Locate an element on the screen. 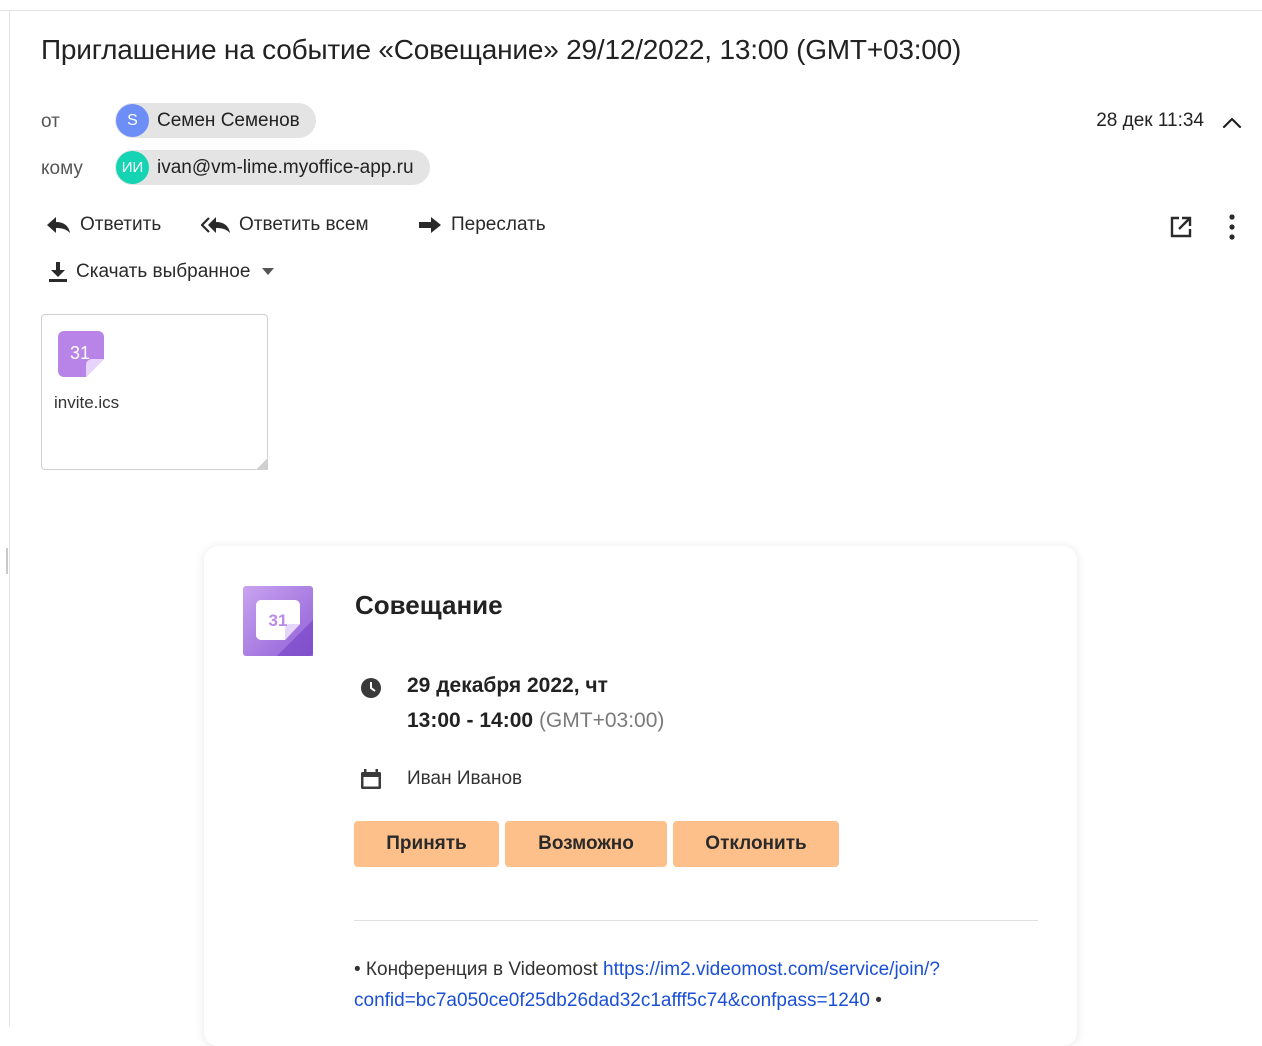 Image resolution: width=1262 pixels, height=1046 pixels. attachment-icon-number: 31 is located at coordinates (80, 353).